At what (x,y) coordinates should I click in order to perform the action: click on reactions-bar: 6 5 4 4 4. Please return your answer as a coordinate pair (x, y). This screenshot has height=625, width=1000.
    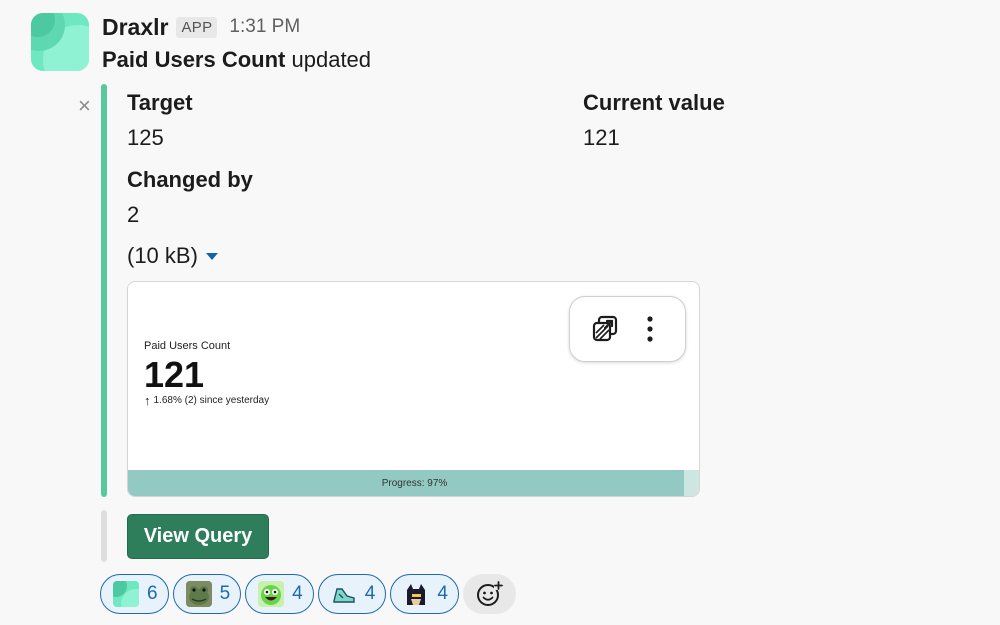
    Looking at the image, I should click on (308, 594).